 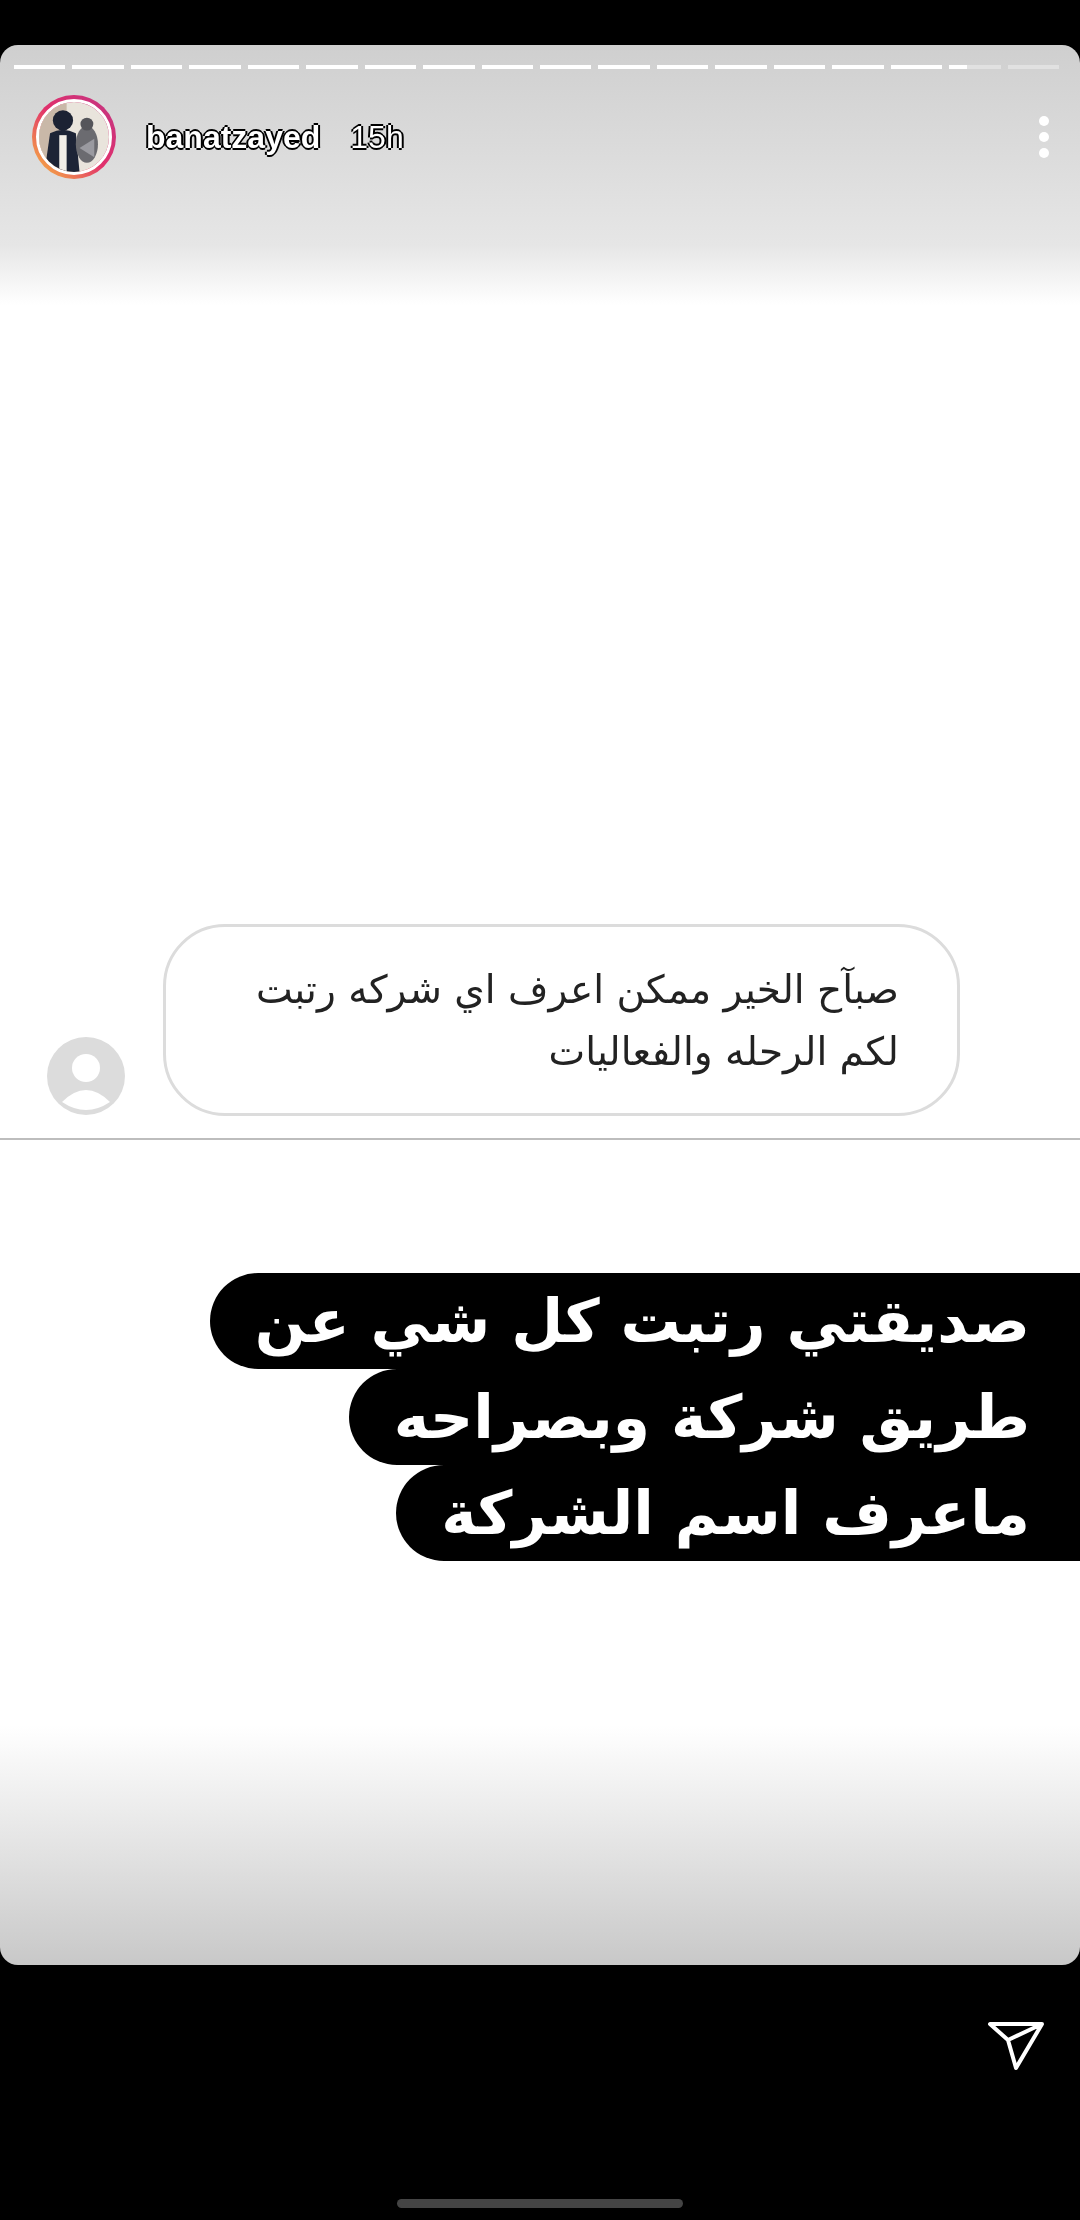 I want to click on user-avatar-icon, so click(x=86, y=1076).